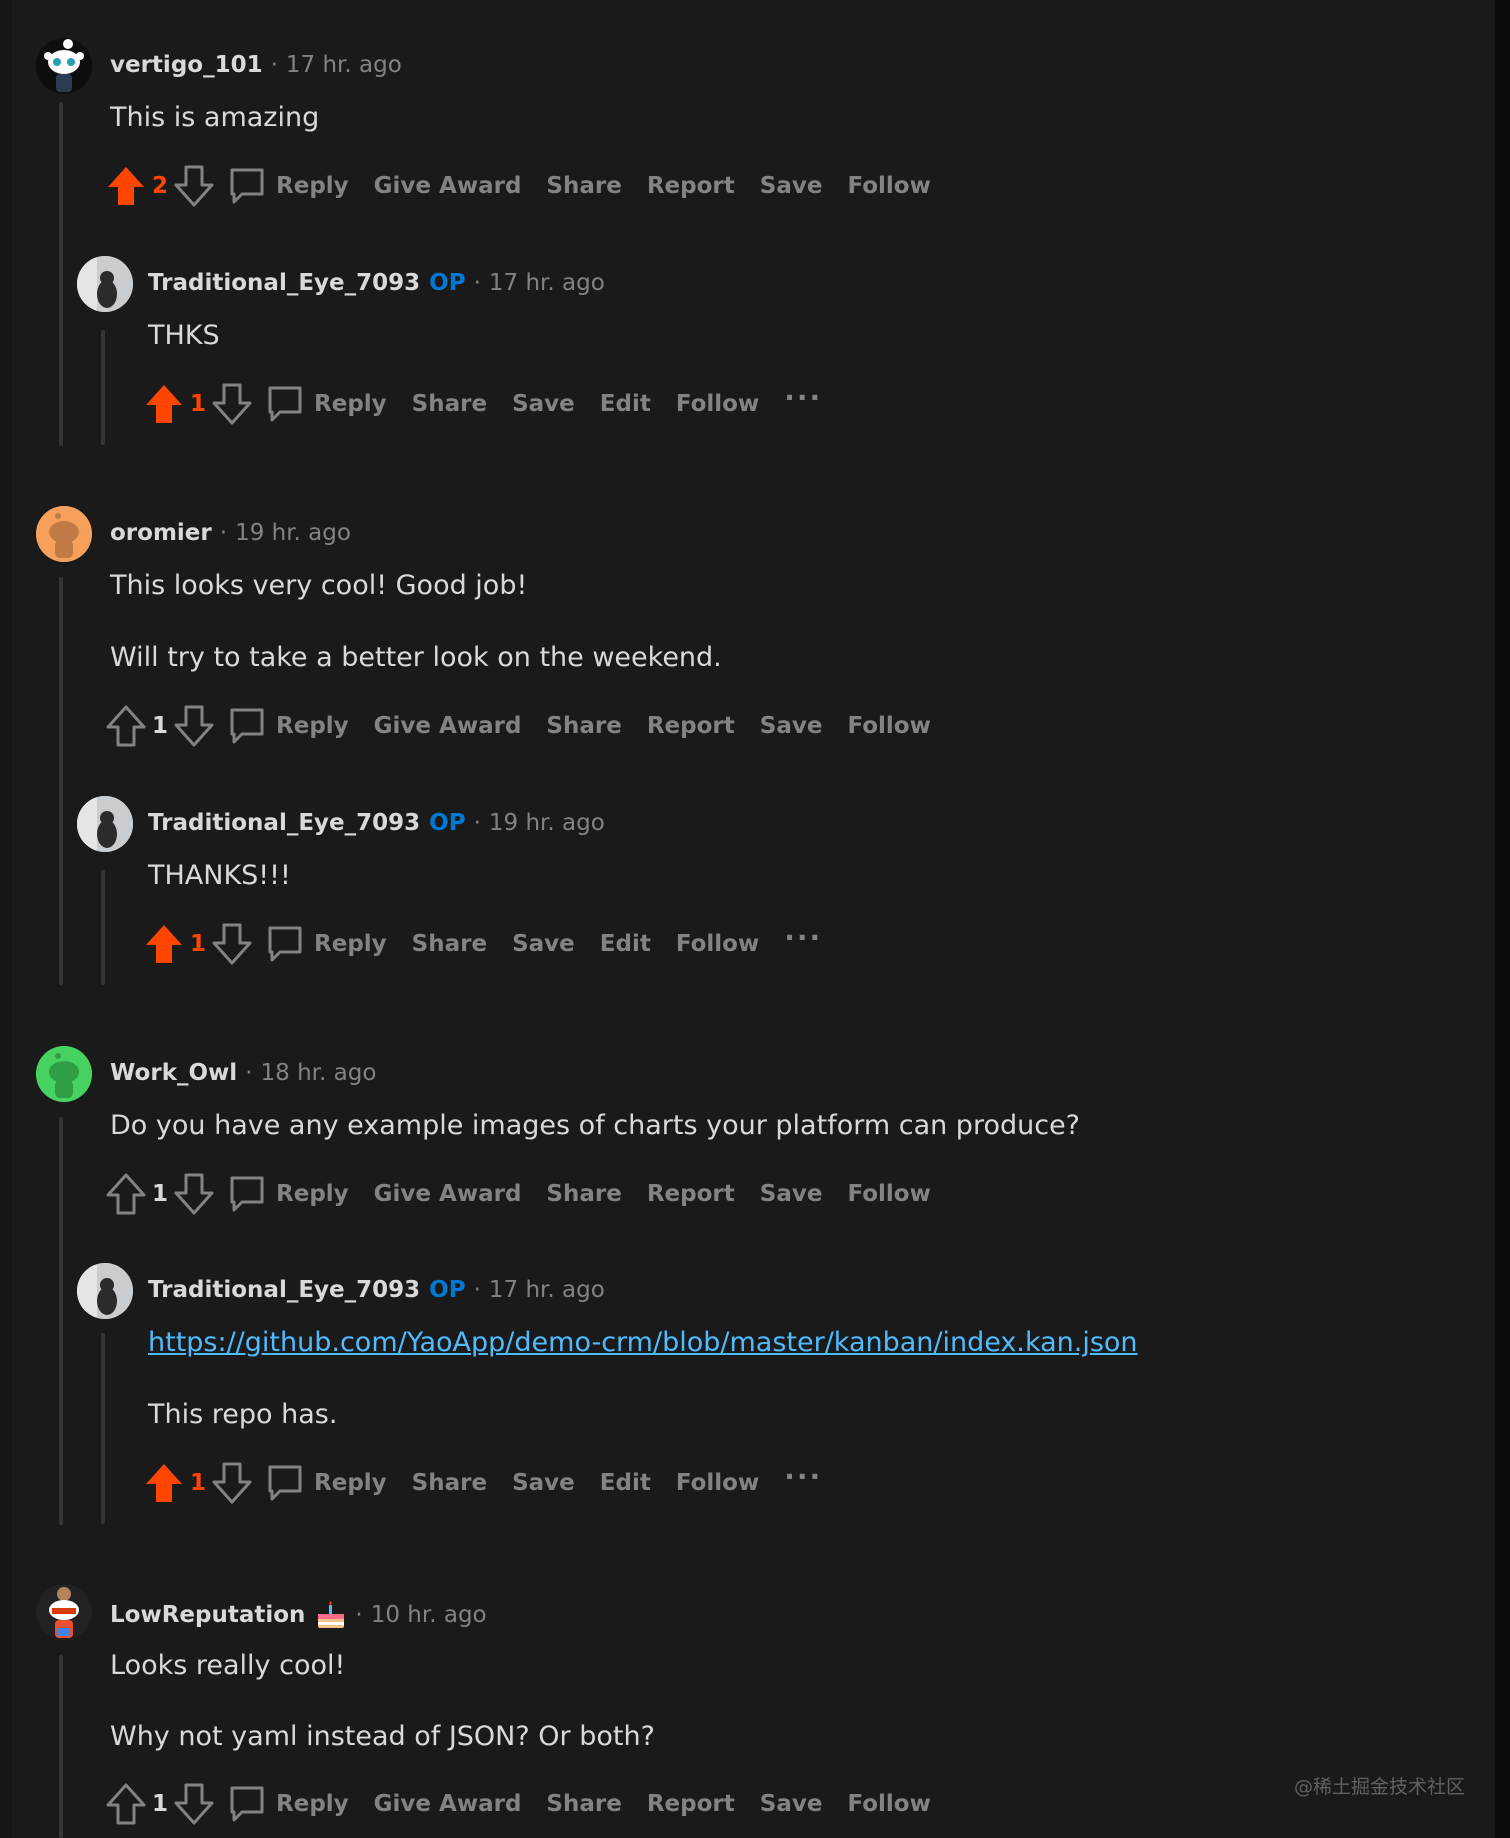  What do you see at coordinates (230, 533) in the screenshot?
I see `comment-meta: oromier · 19 hr. ago` at bounding box center [230, 533].